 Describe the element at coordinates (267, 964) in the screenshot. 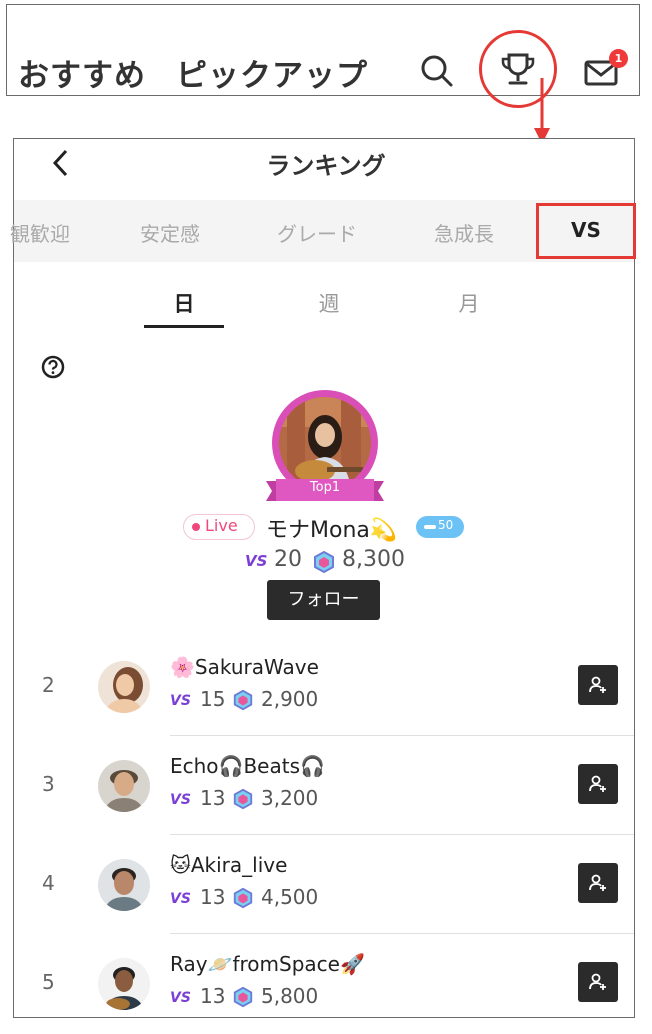

I see `user-name: Ray🪐fromSpace🚀` at that location.